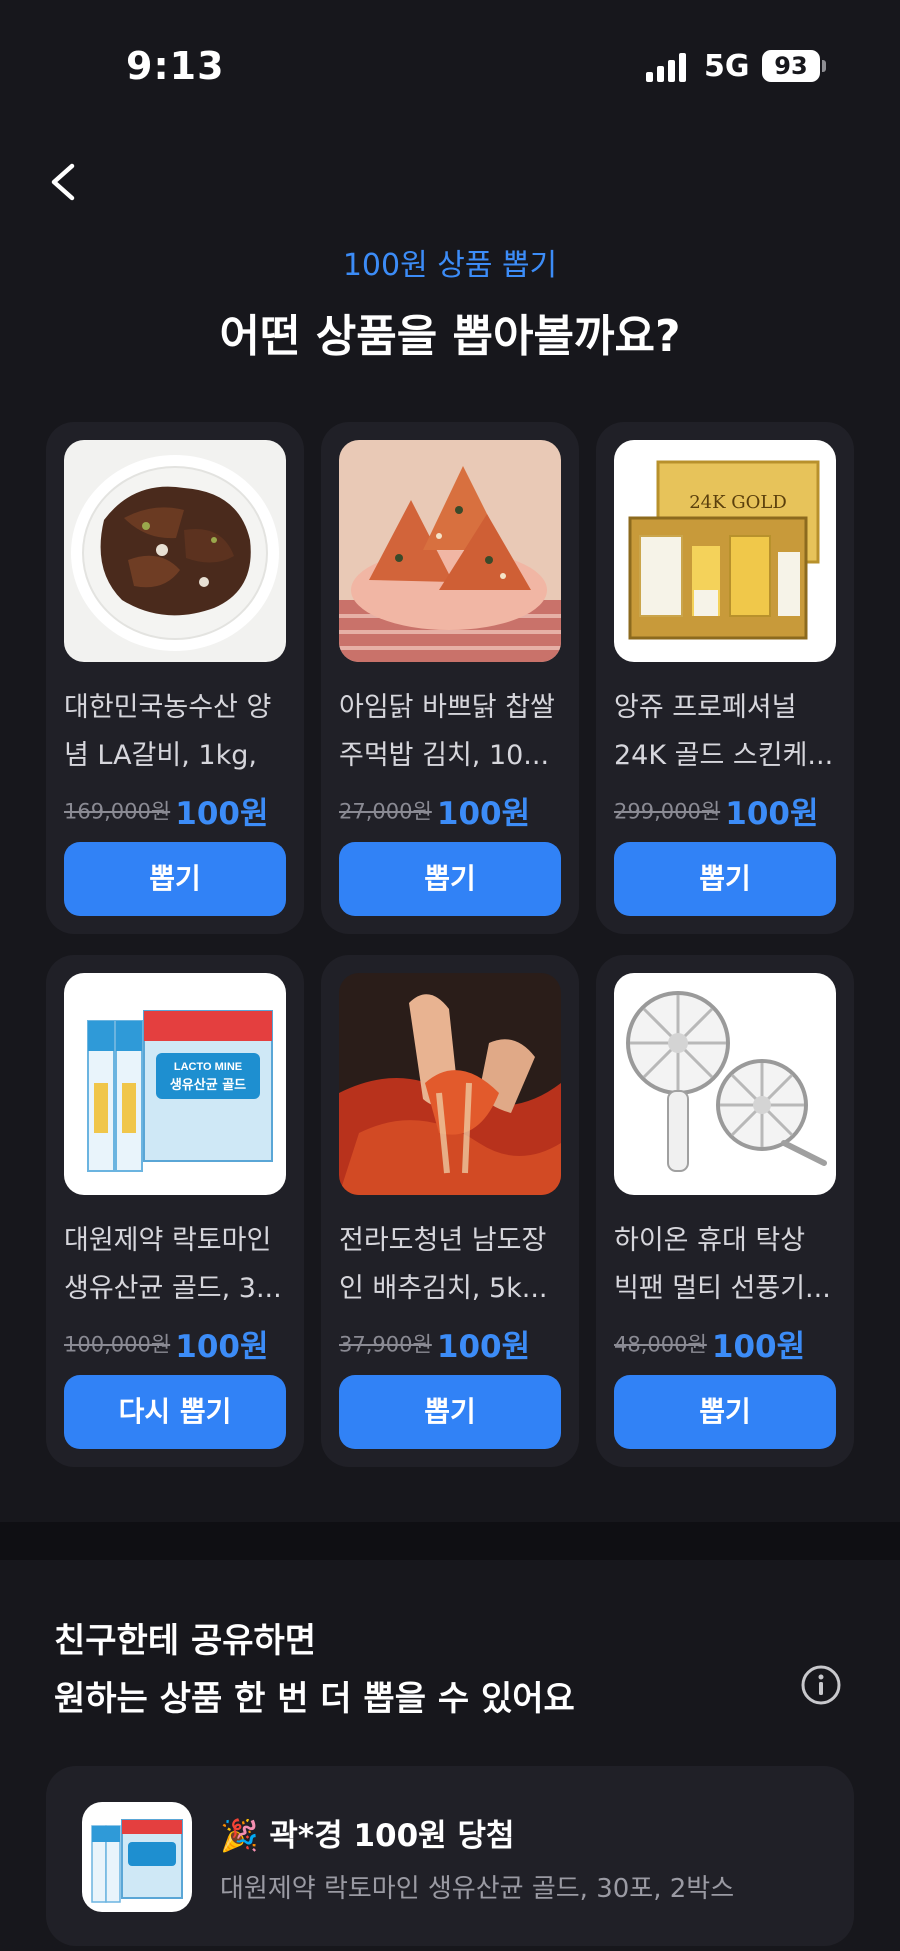  Describe the element at coordinates (63, 182) in the screenshot. I see `chevron-left-icon` at that location.